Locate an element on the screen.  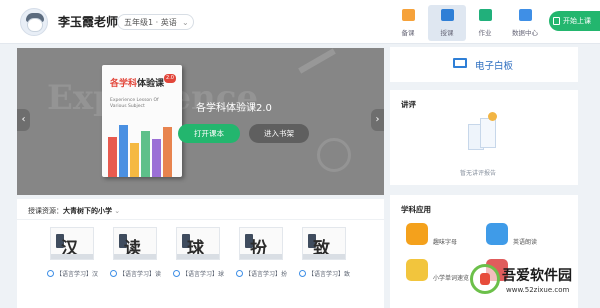
resource-caption-text: 【语言学习】致 is located at coordinates (329, 274).